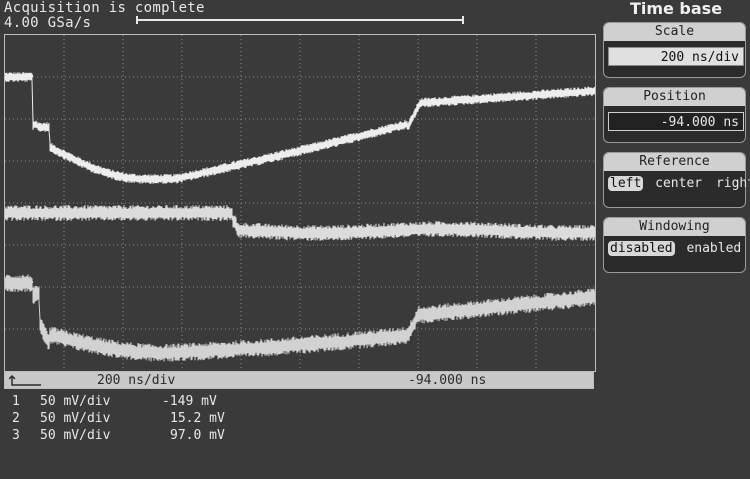 The width and height of the screenshot is (750, 479). I want to click on scale-control: Scale 200 ns/div, so click(674, 50).